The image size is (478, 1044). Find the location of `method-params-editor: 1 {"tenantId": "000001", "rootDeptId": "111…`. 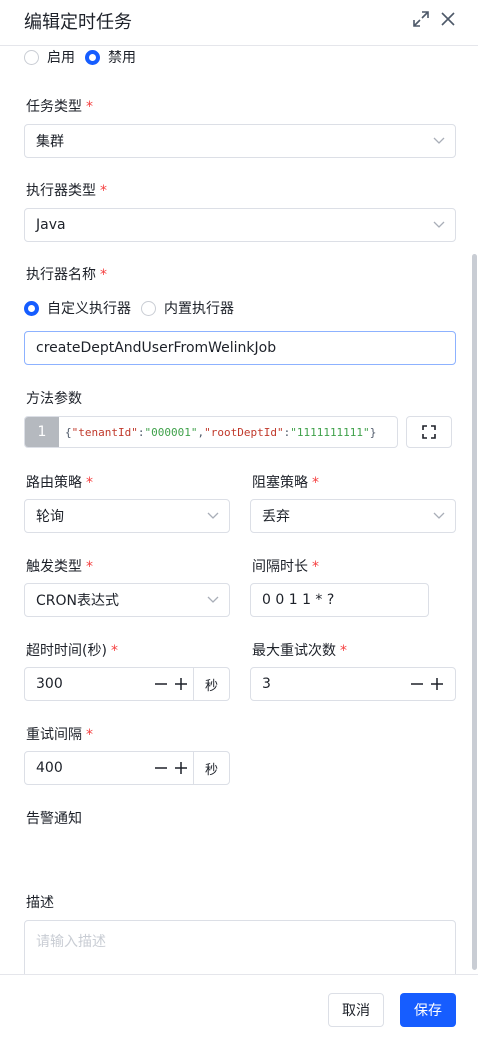

method-params-editor: 1 {"tenantId": "000001", "rootDeptId": "111… is located at coordinates (211, 432).